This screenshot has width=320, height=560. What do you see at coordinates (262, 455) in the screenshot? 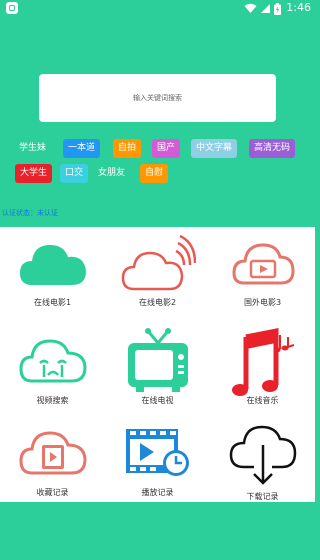
I see `cloud-download-icon` at bounding box center [262, 455].